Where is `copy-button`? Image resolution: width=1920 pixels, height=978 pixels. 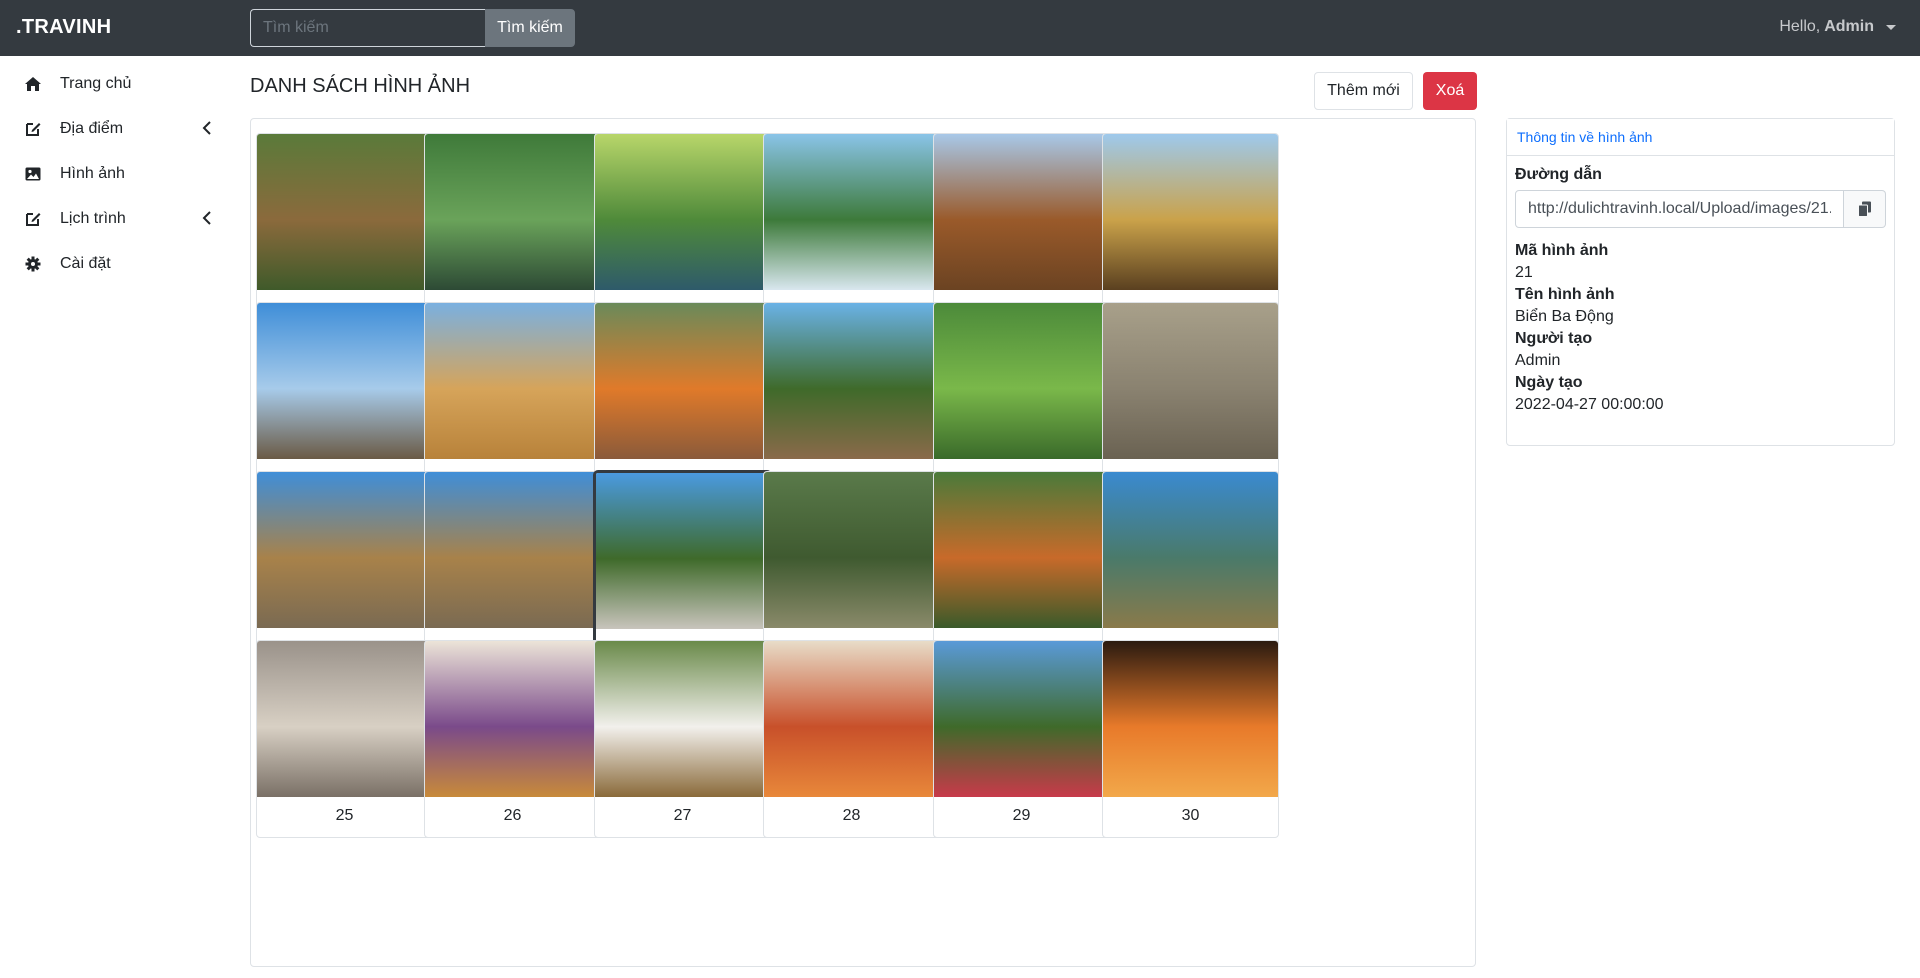
copy-button is located at coordinates (1865, 209).